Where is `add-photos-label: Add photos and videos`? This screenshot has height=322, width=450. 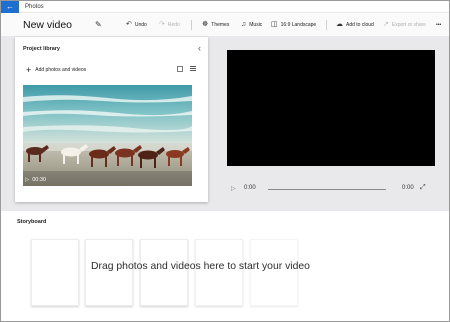
add-photos-label: Add photos and videos is located at coordinates (61, 70).